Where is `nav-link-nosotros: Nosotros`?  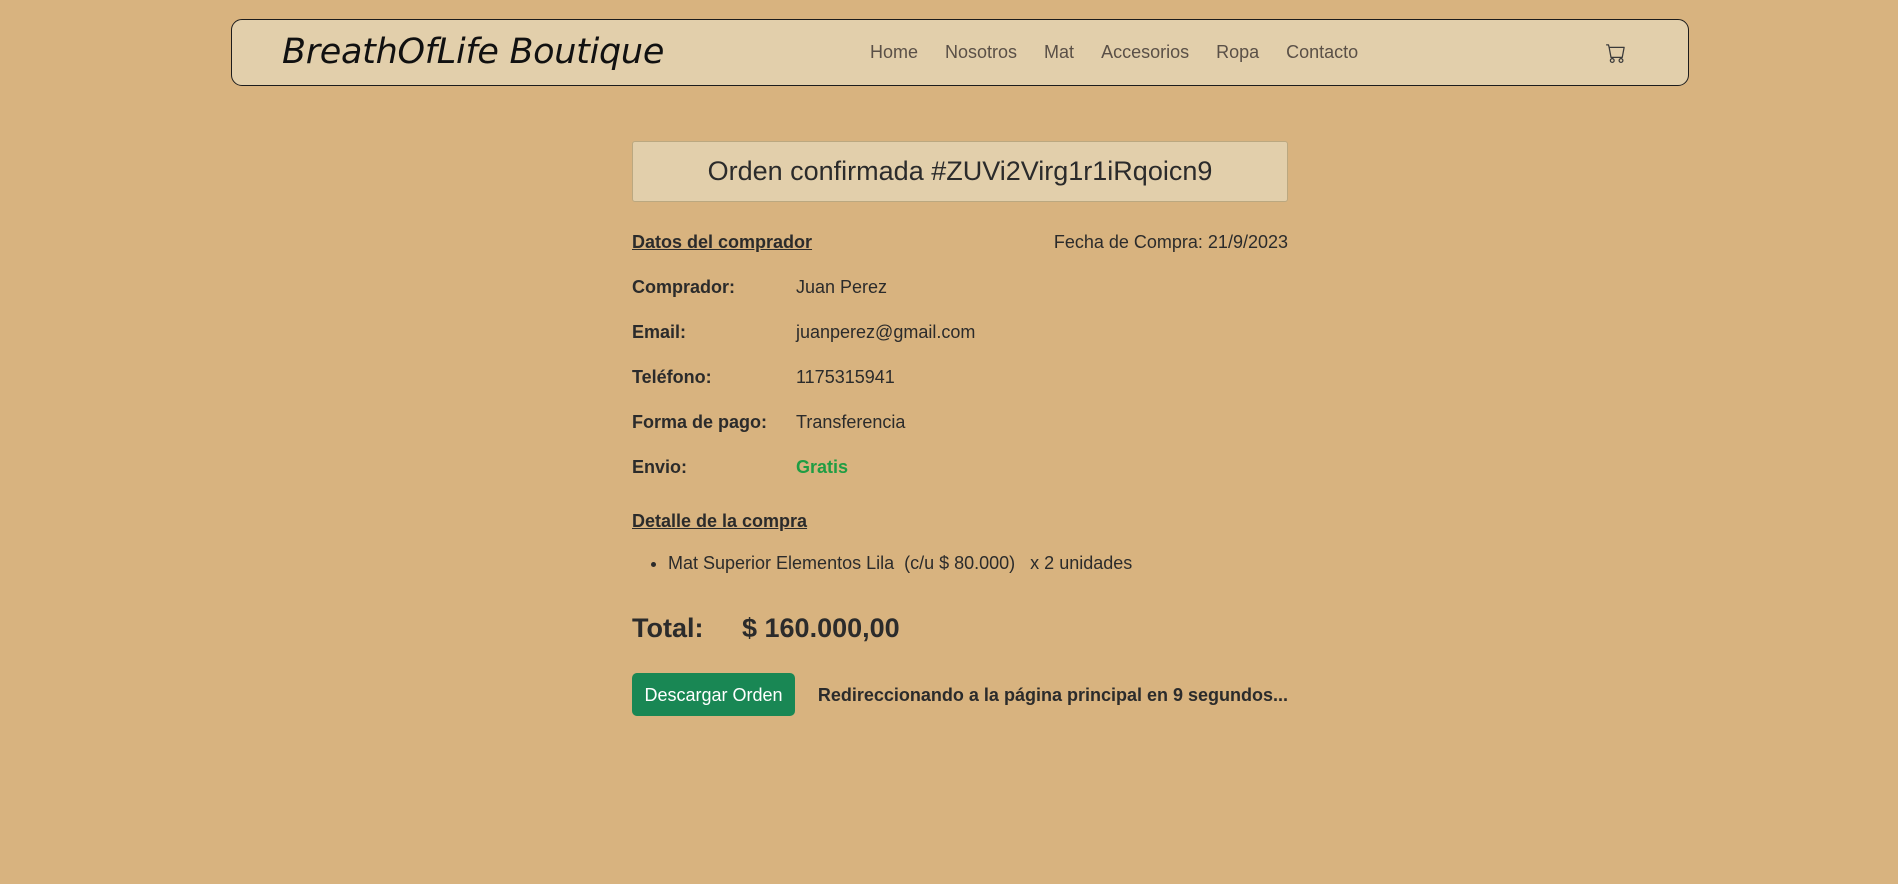 nav-link-nosotros: Nosotros is located at coordinates (981, 52).